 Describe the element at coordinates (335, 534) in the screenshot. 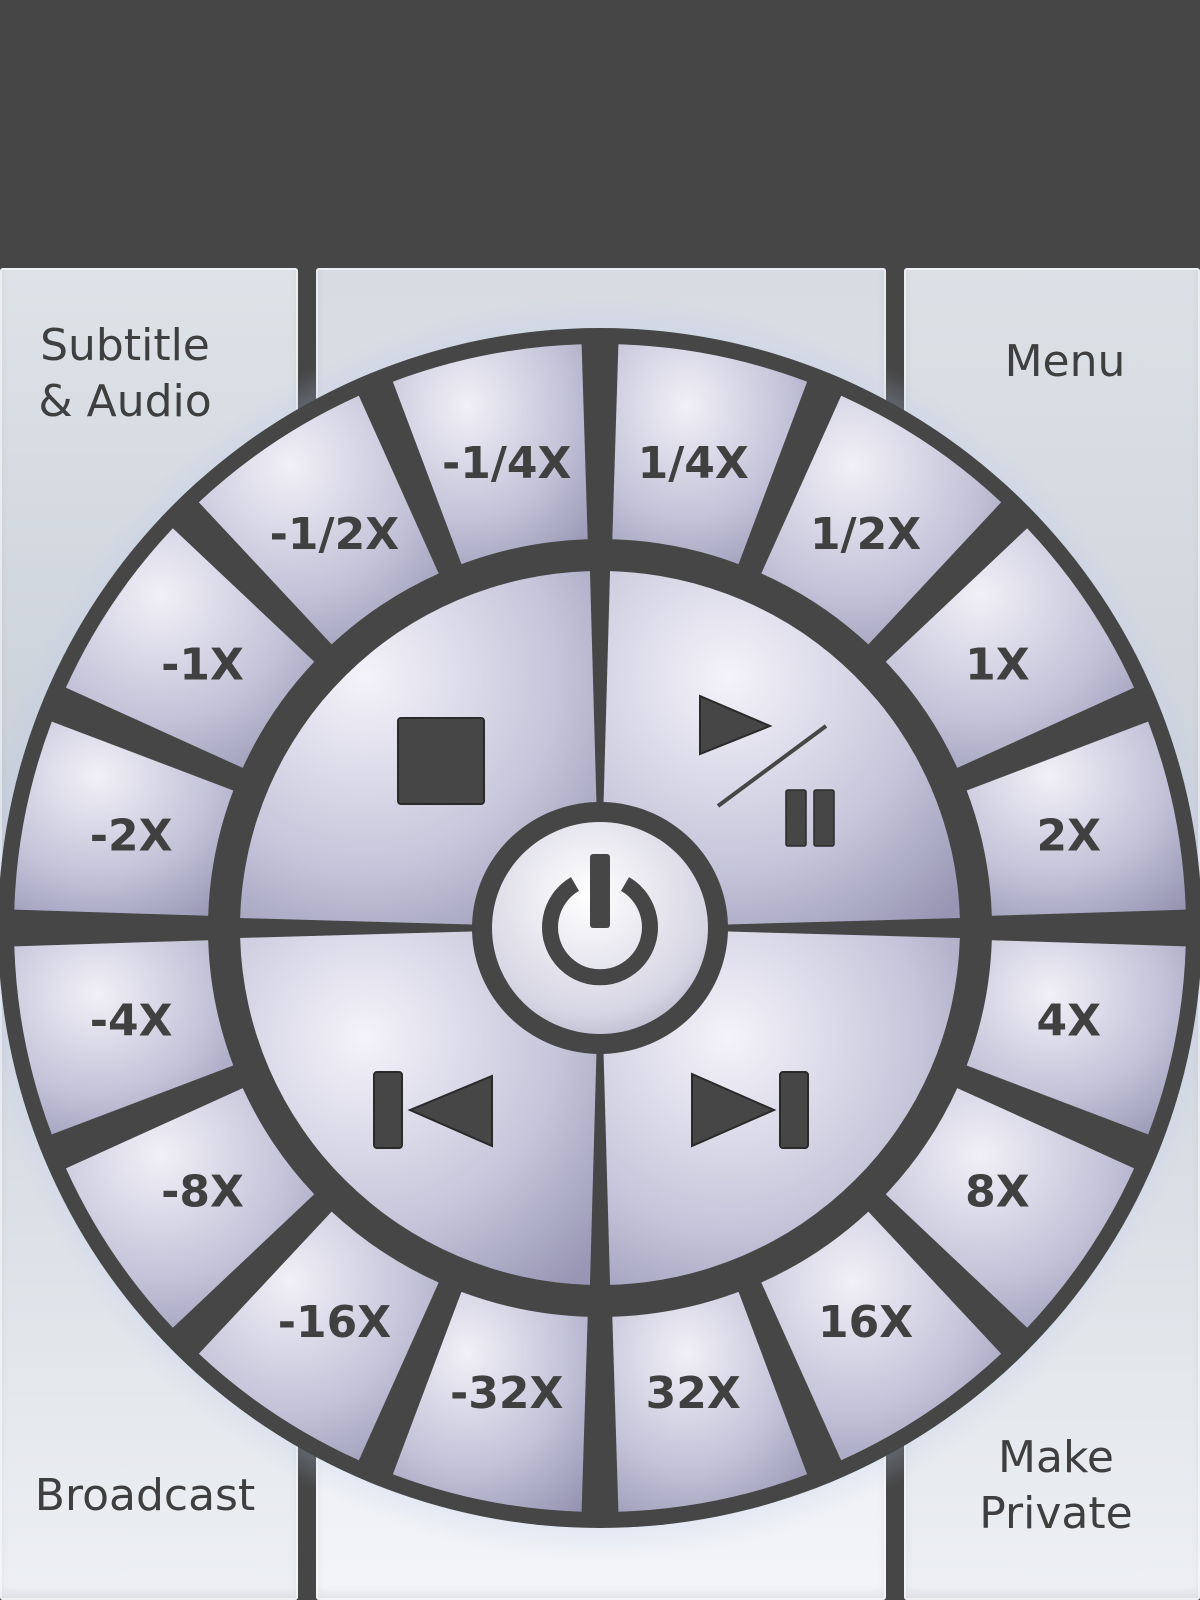

I see `speed-label: -1/2X` at that location.